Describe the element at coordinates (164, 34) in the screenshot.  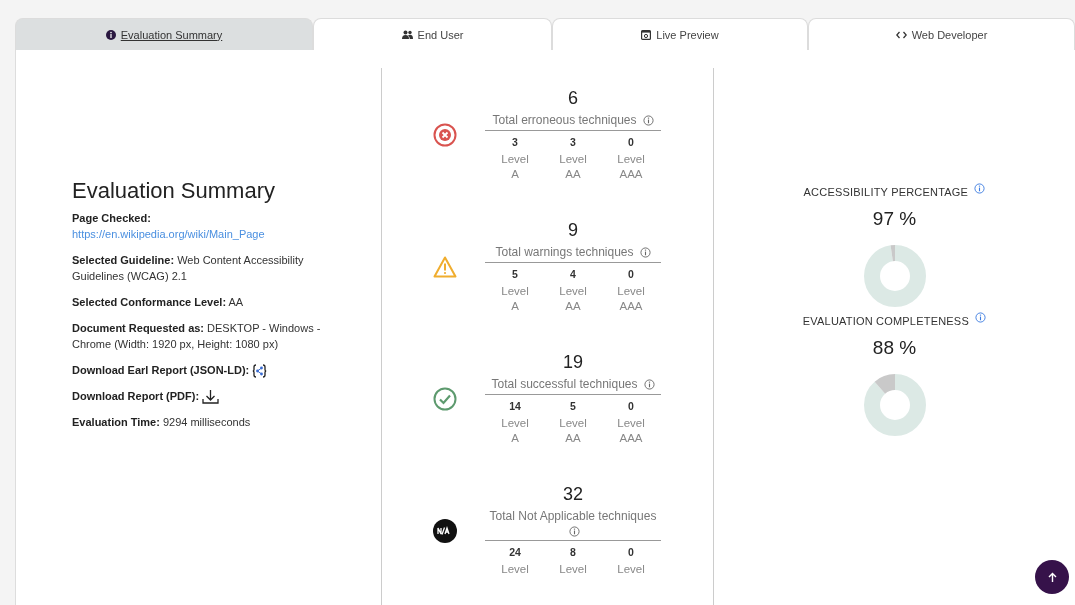
I see `tab: Evaluation Summary` at that location.